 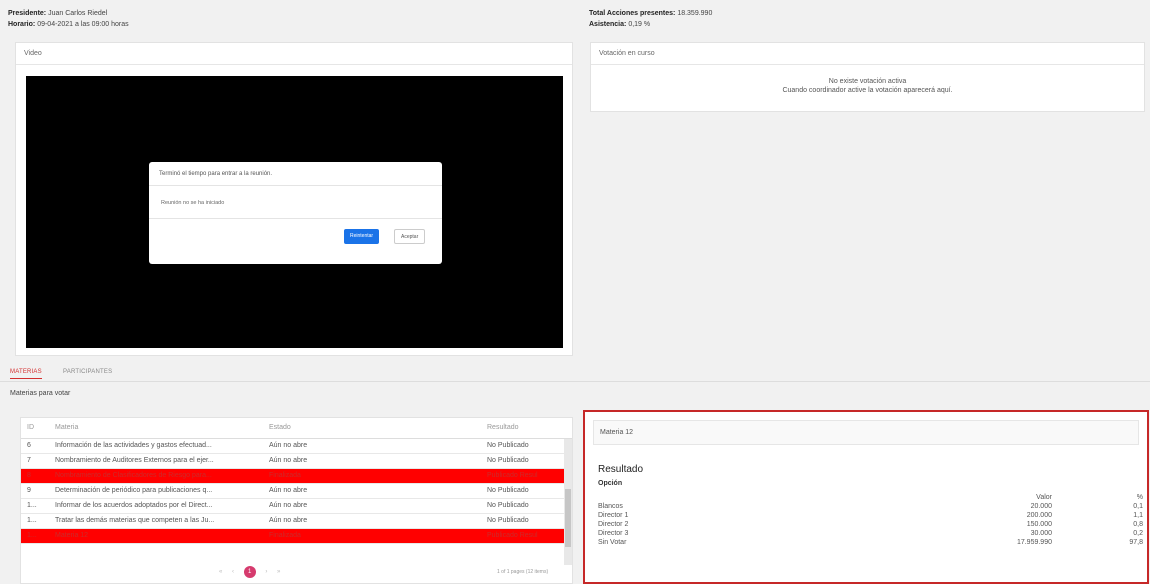 I want to click on modal-body: Reunión no se ha iniciado, so click(x=193, y=203).